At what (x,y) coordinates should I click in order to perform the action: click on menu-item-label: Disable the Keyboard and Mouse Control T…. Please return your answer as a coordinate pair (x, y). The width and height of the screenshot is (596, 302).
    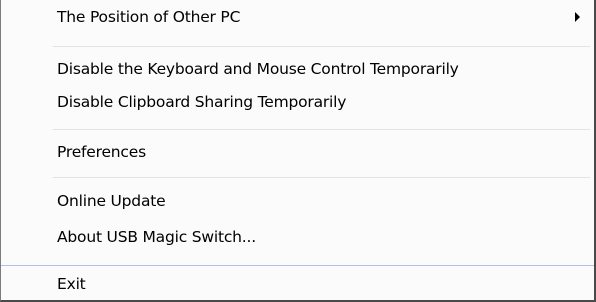
    Looking at the image, I should click on (258, 69).